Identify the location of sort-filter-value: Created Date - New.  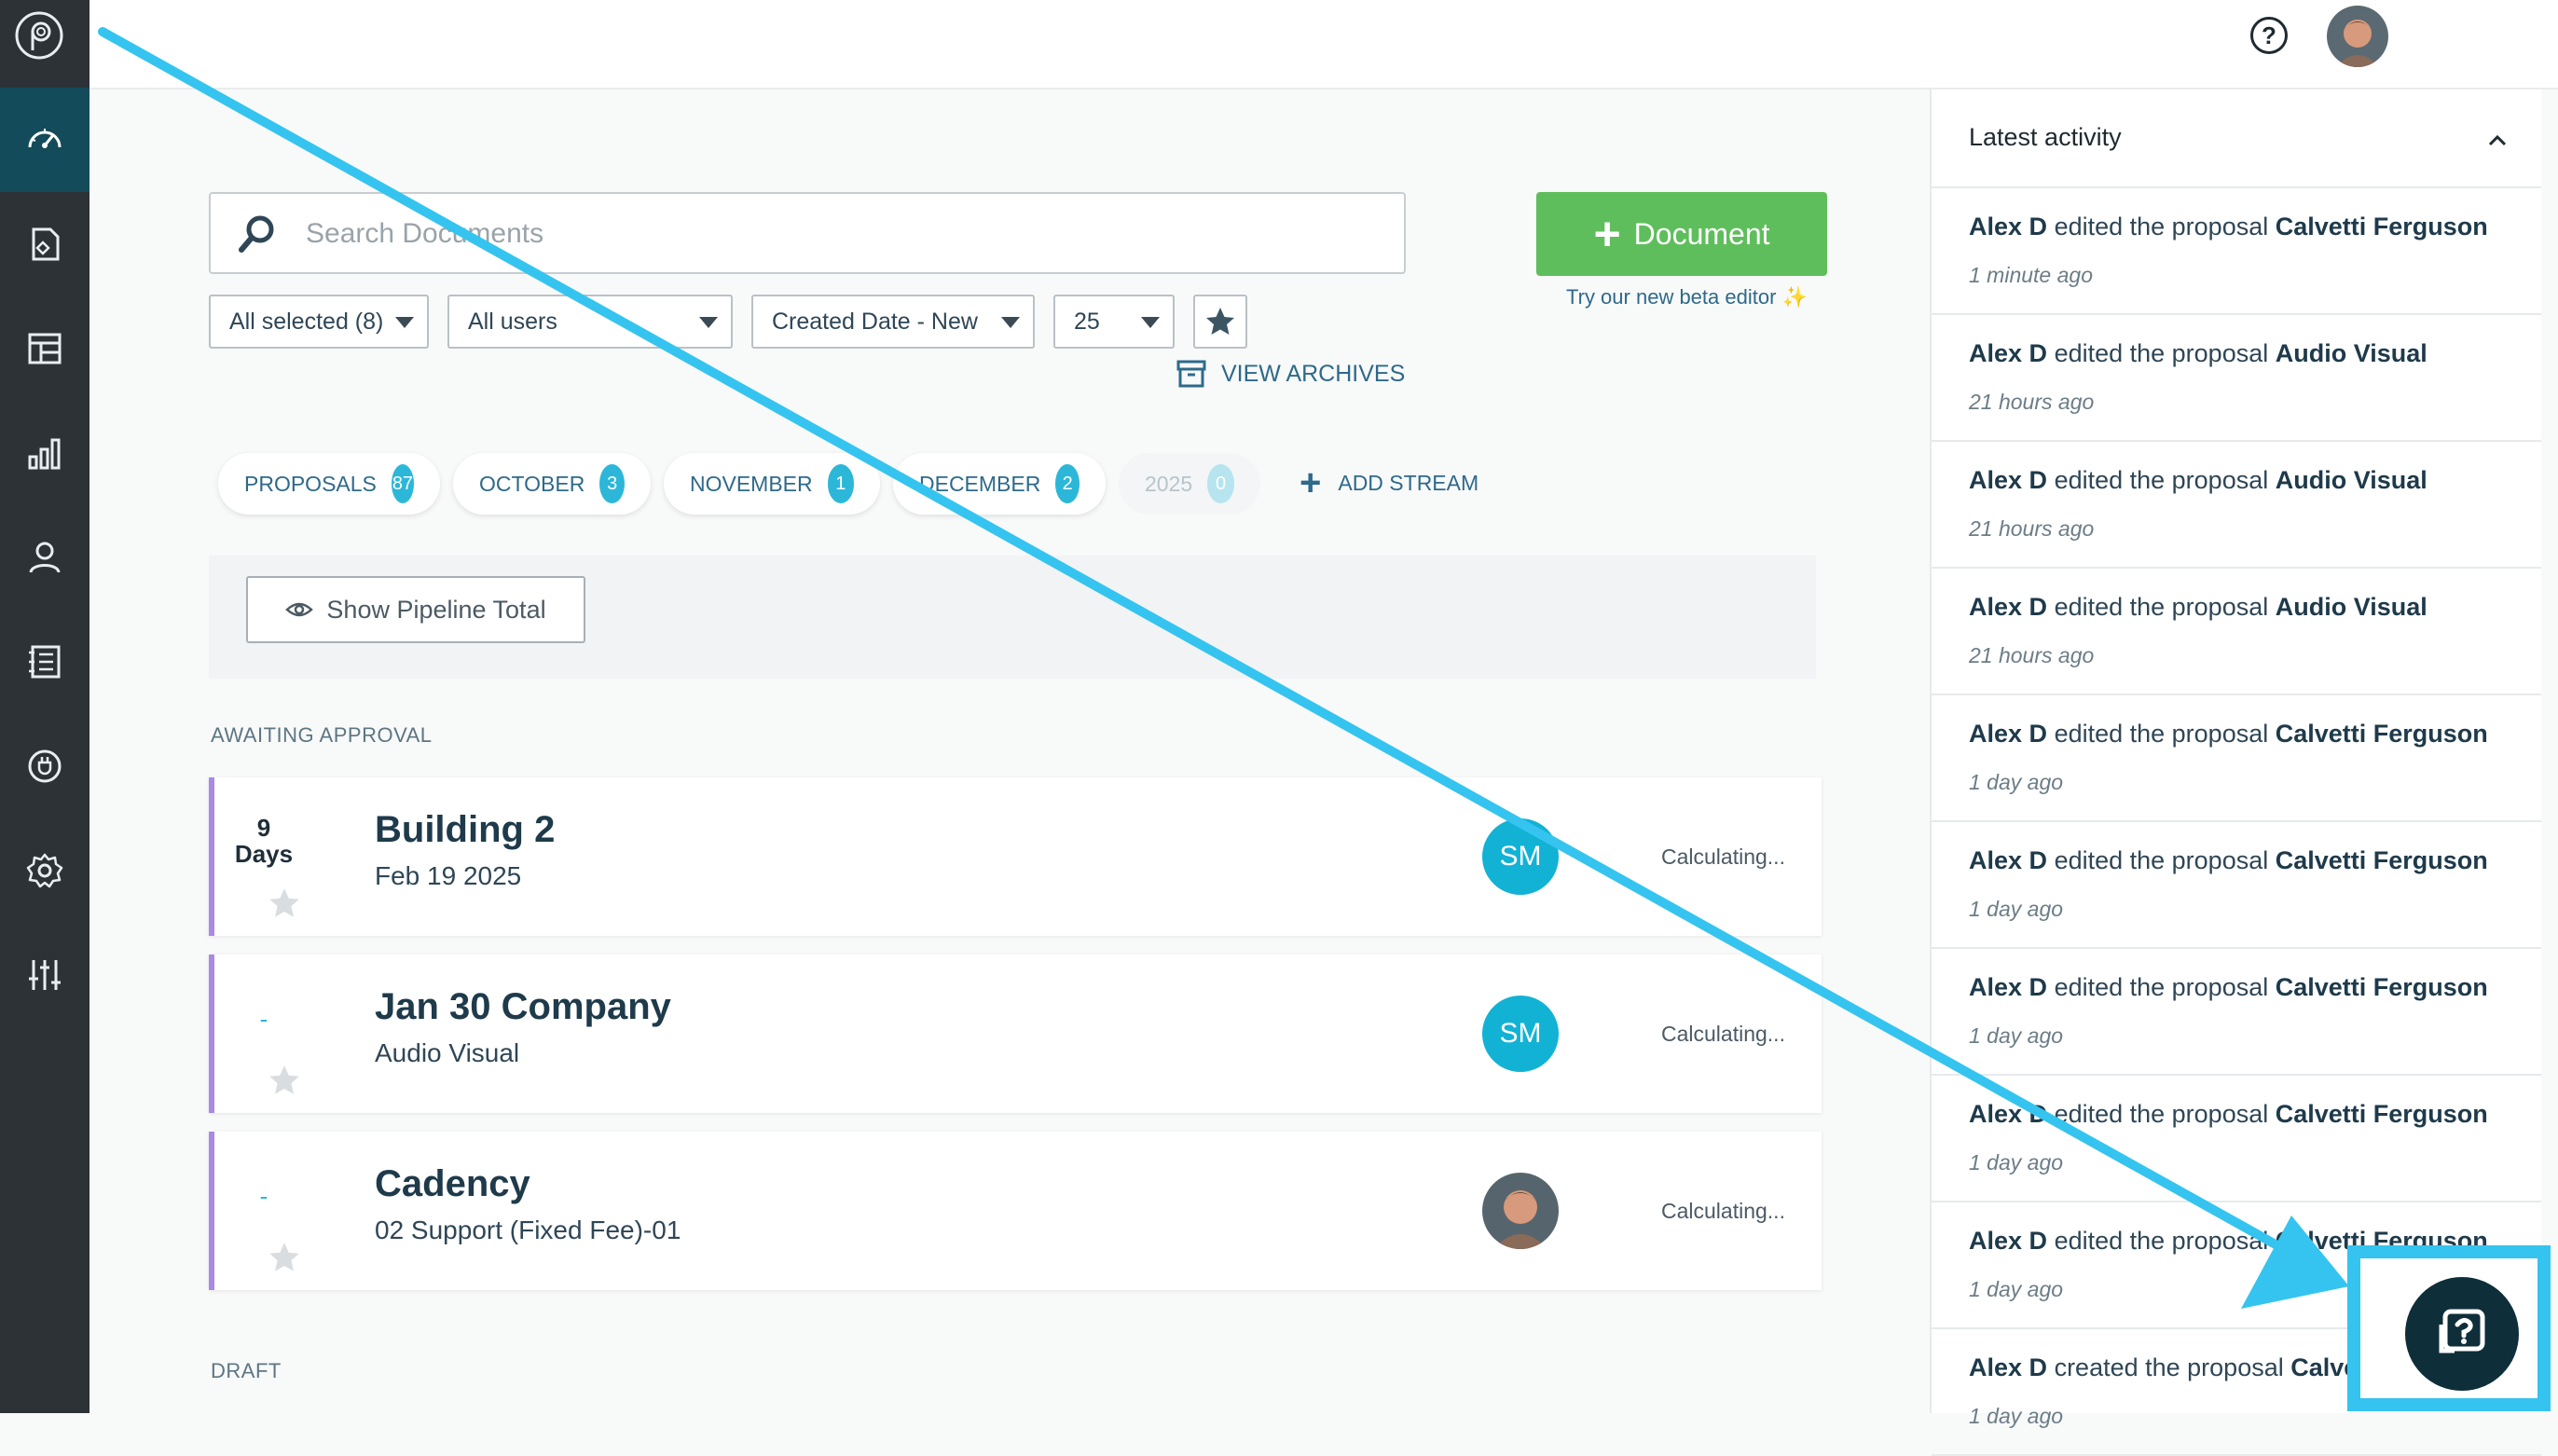
(875, 322).